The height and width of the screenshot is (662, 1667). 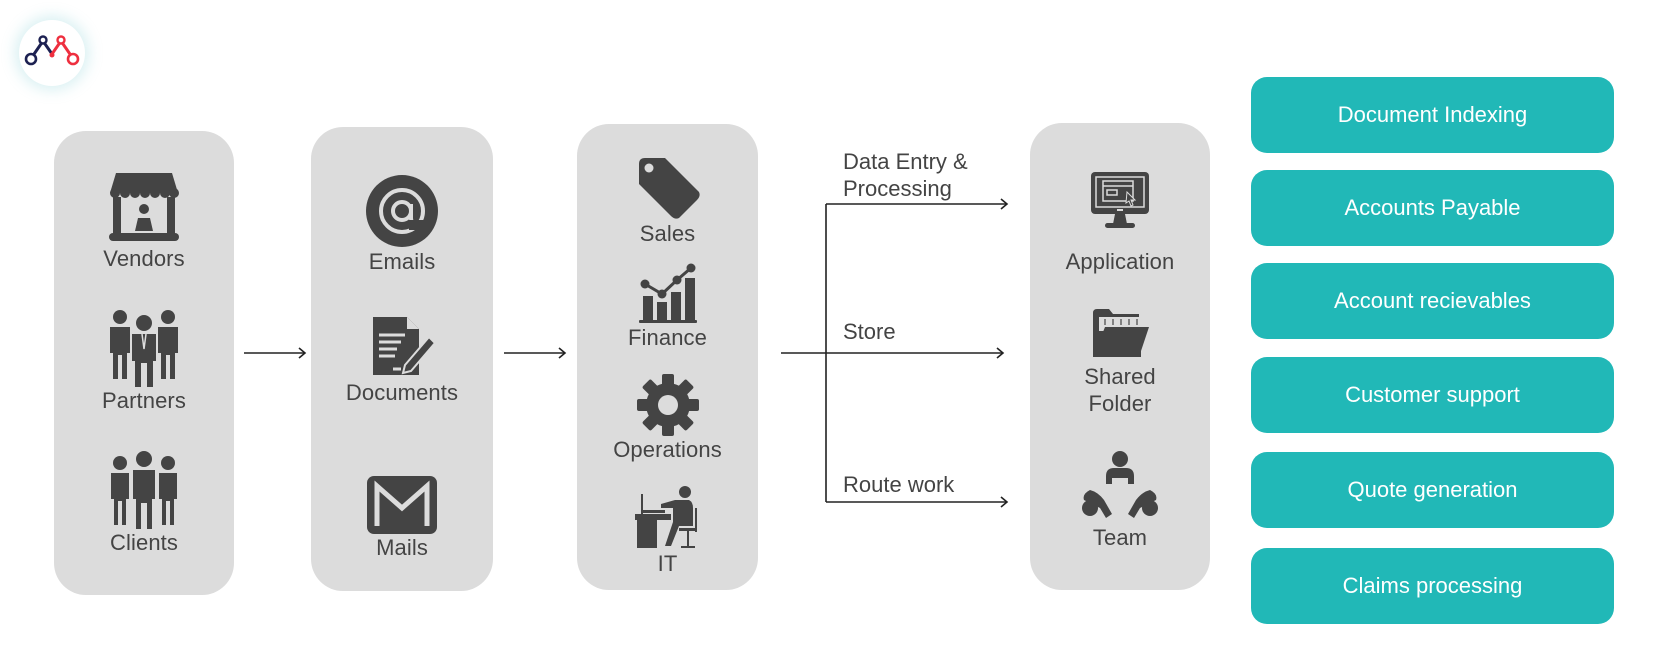 I want to click on node-label: Team, so click(x=1120, y=537).